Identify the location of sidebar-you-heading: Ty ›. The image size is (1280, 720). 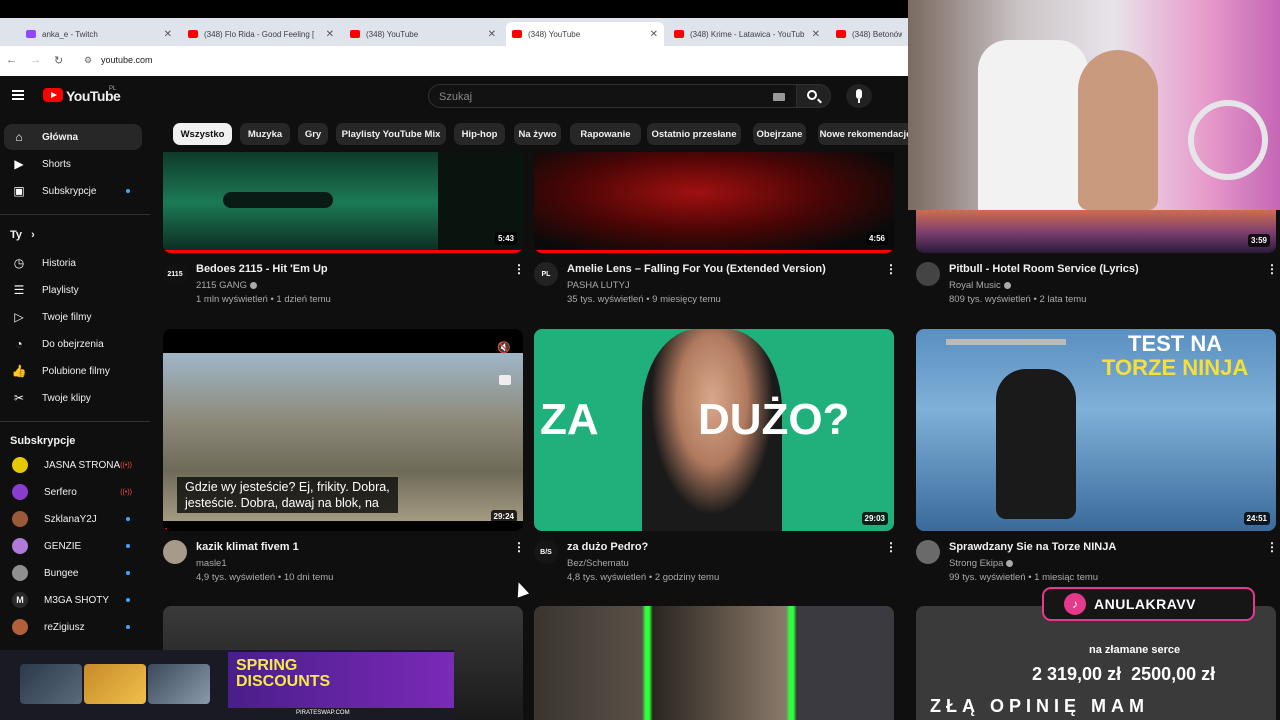
(22, 235).